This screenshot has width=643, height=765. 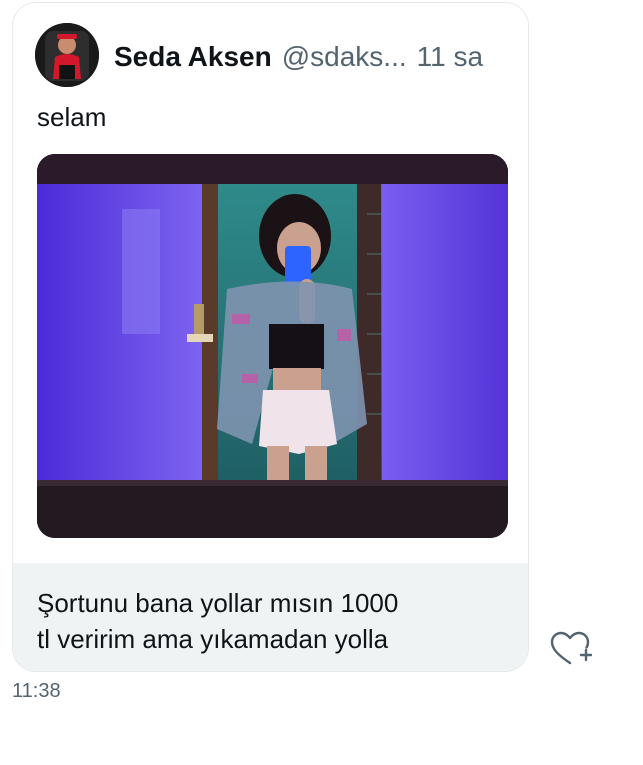 I want to click on message-text-line-1: Şortunu bana yollar mısın 1000, so click(x=218, y=603).